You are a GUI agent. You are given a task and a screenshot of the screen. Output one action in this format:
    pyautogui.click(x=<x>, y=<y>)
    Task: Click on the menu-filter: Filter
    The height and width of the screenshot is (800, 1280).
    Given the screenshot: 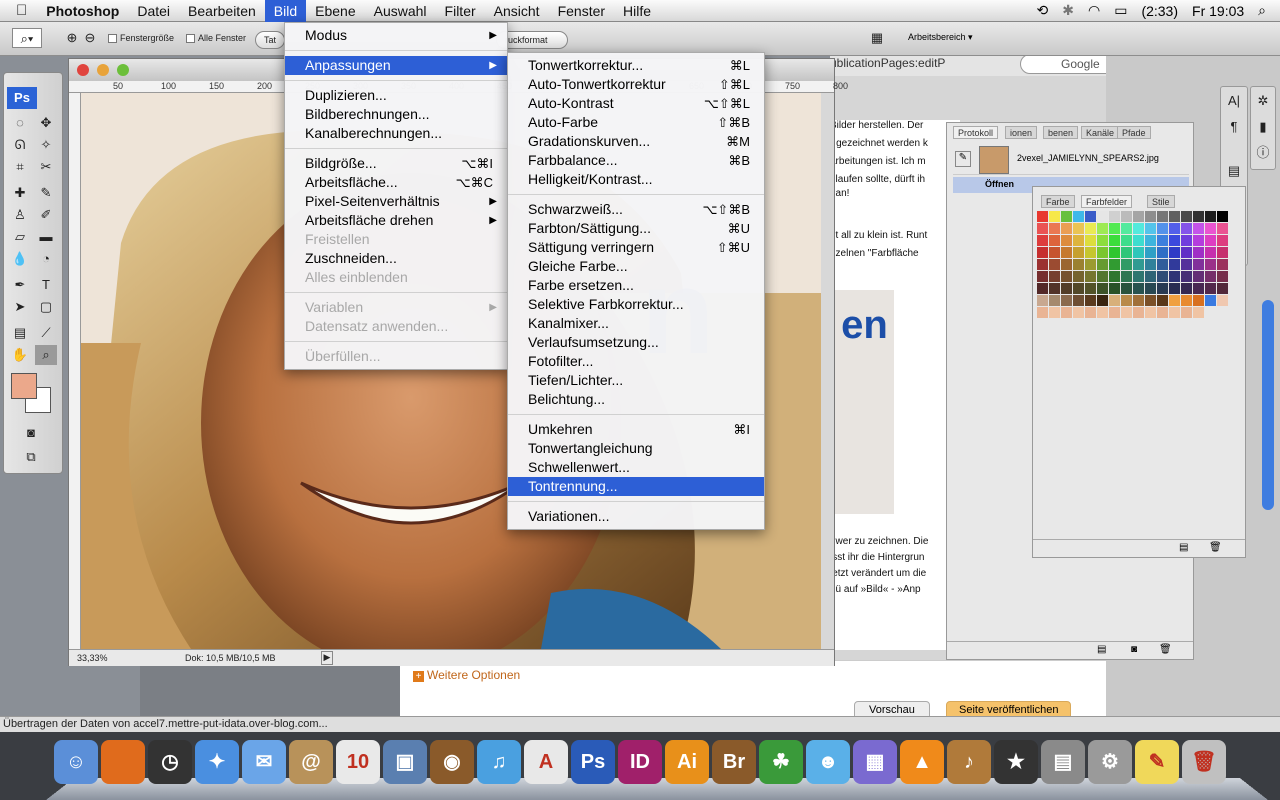 What is the action you would take?
    pyautogui.click(x=460, y=11)
    